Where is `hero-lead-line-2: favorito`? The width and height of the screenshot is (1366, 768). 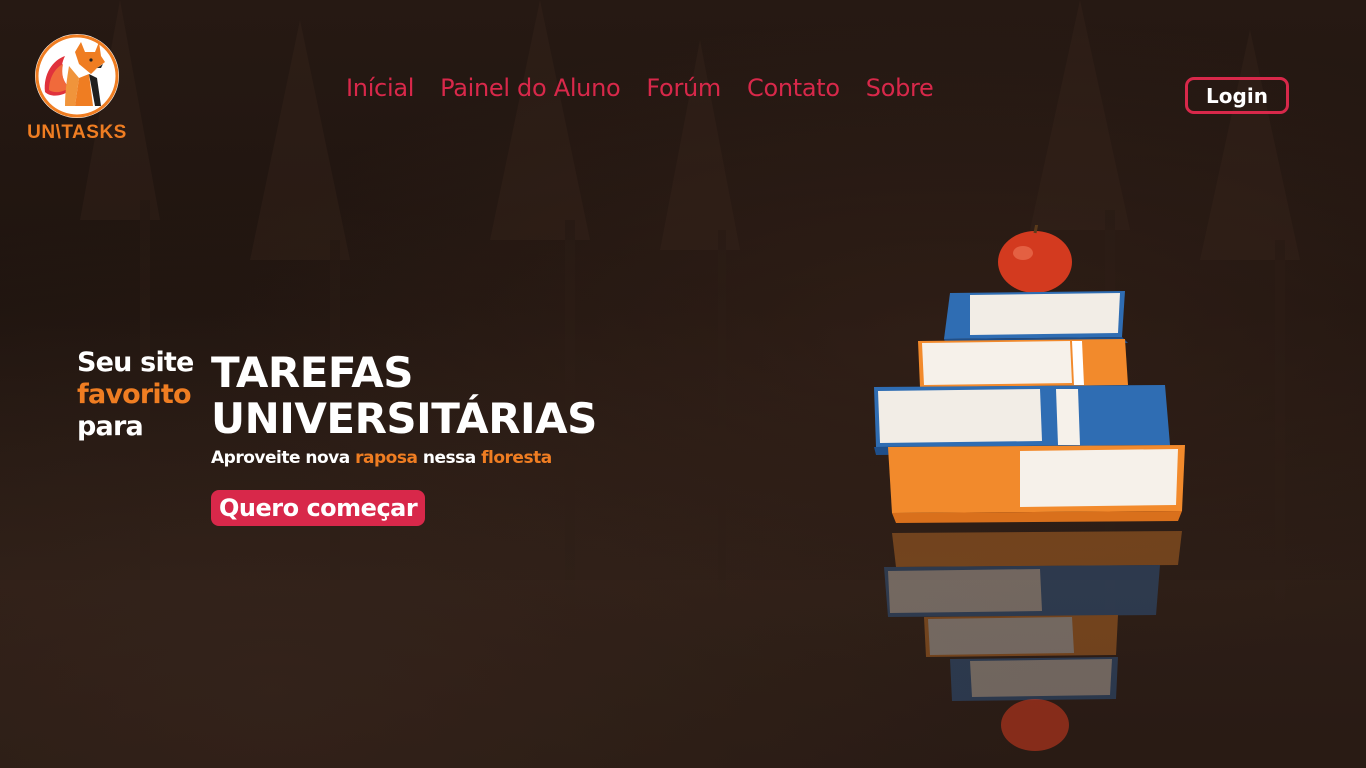 hero-lead-line-2: favorito is located at coordinates (134, 394).